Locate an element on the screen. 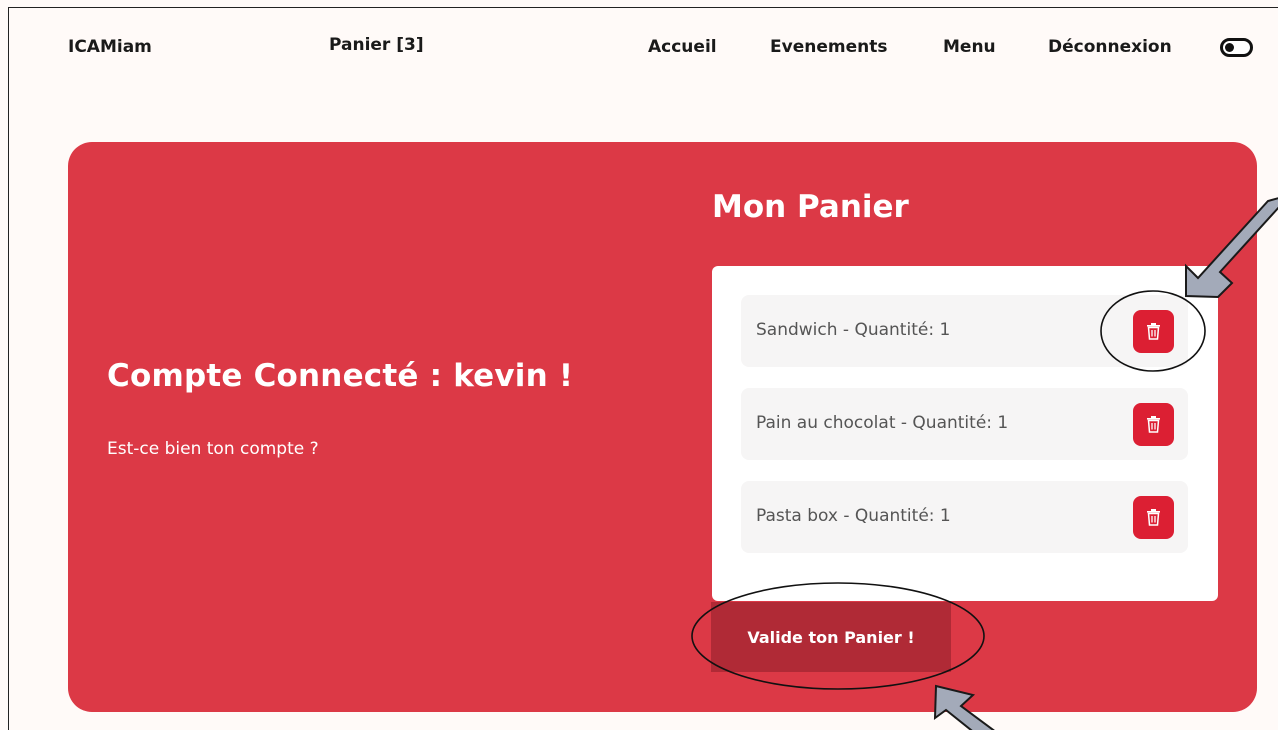 Image resolution: width=1278 pixels, height=730 pixels. cart-link: Panier [3] is located at coordinates (376, 45).